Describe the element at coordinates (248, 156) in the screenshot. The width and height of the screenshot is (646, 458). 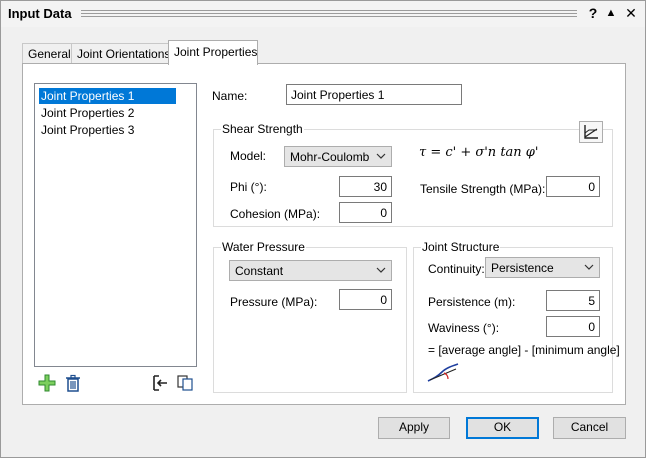
I see `model-label: Model:` at that location.